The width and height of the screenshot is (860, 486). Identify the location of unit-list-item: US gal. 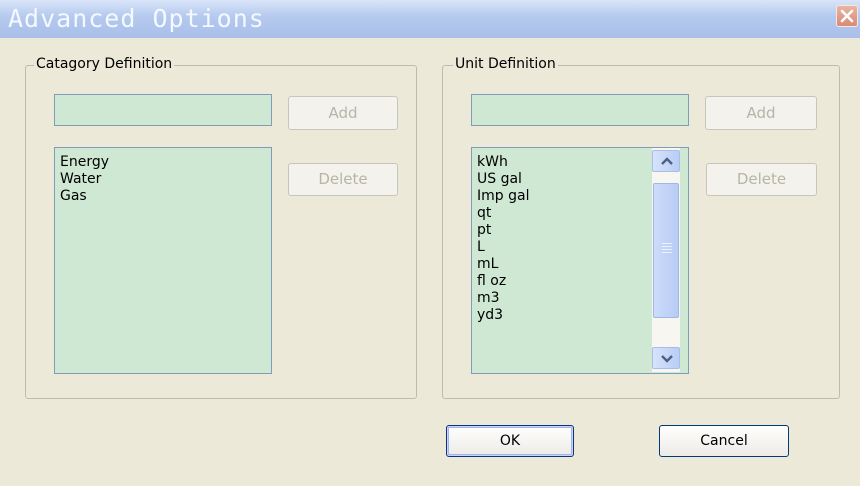
(561, 179).